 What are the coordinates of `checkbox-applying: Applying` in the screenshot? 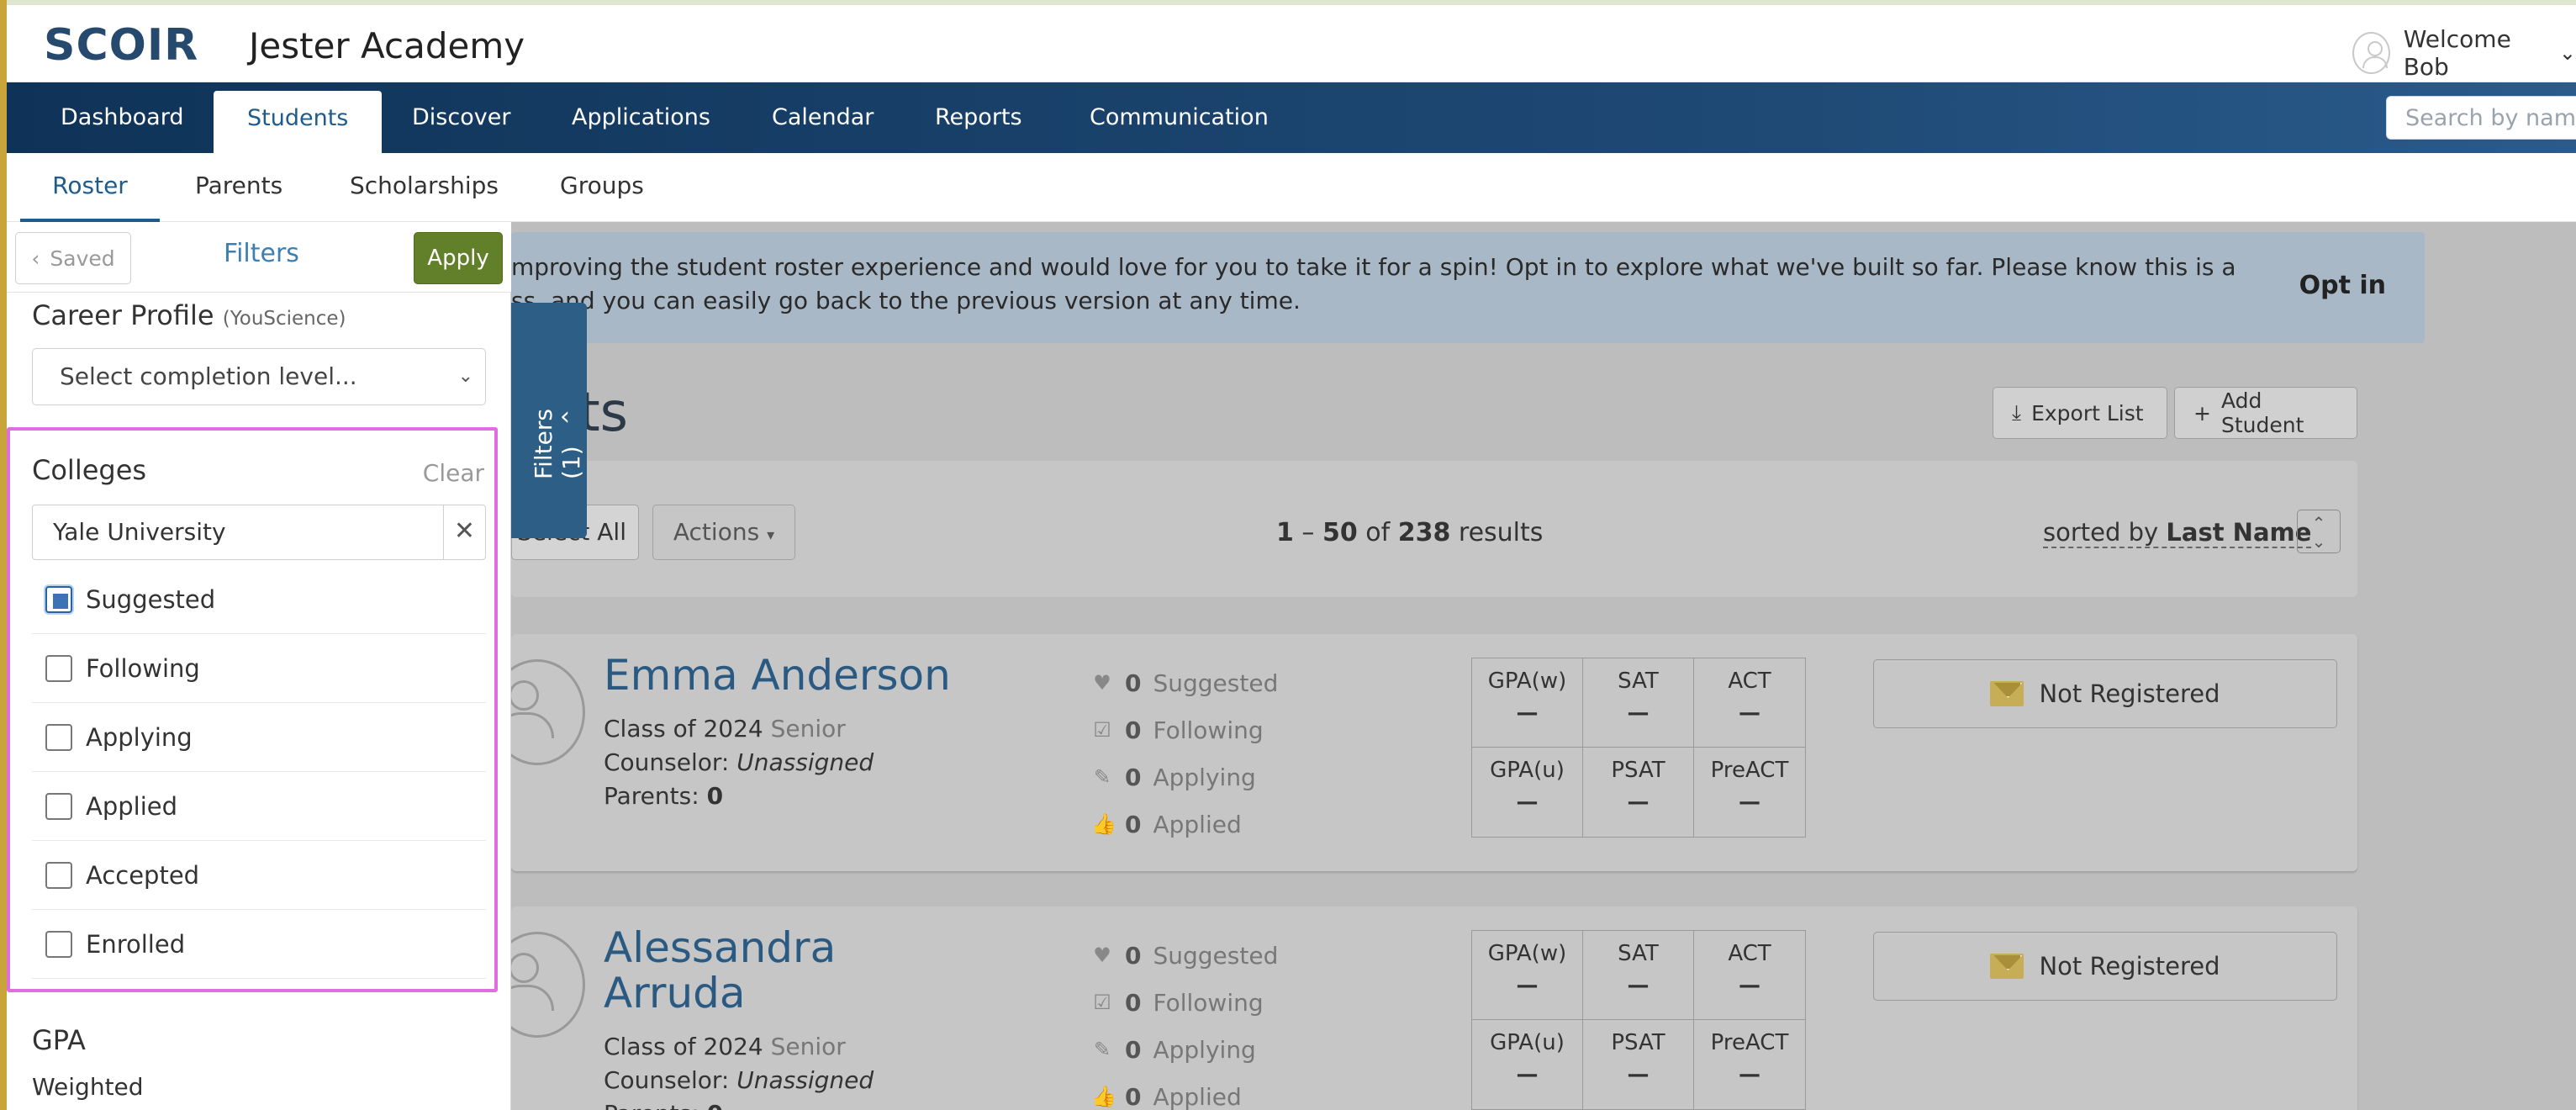 It's located at (259, 738).